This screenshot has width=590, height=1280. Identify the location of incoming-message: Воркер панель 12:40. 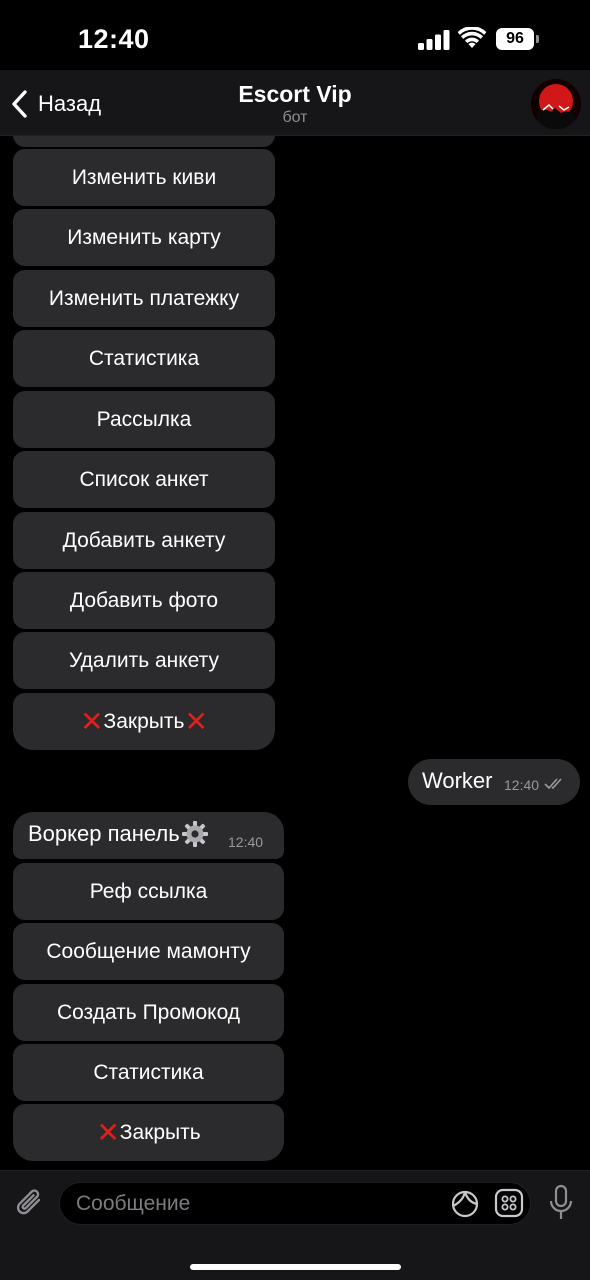
(148, 835).